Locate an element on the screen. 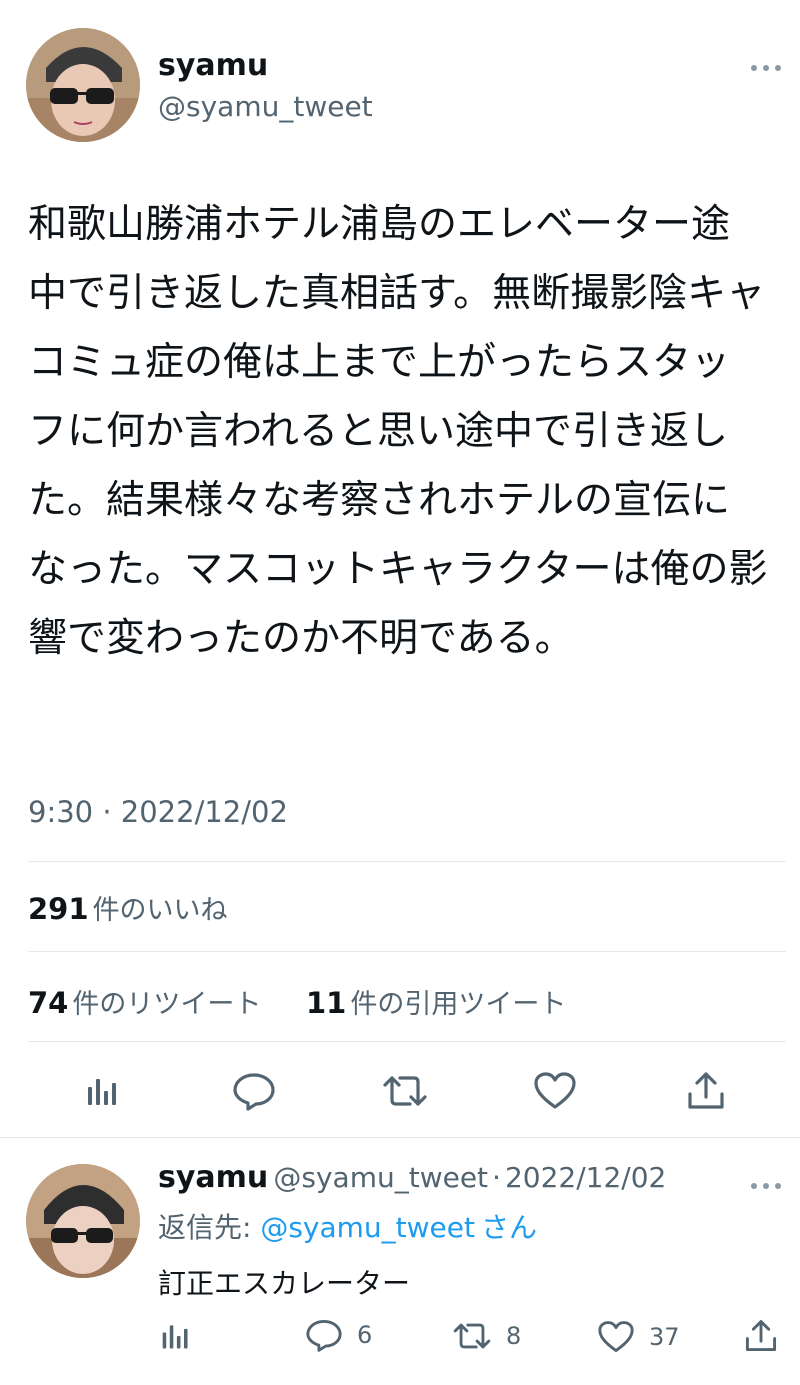  quotes-stat: 11 件の引用ツイート is located at coordinates (436, 1001).